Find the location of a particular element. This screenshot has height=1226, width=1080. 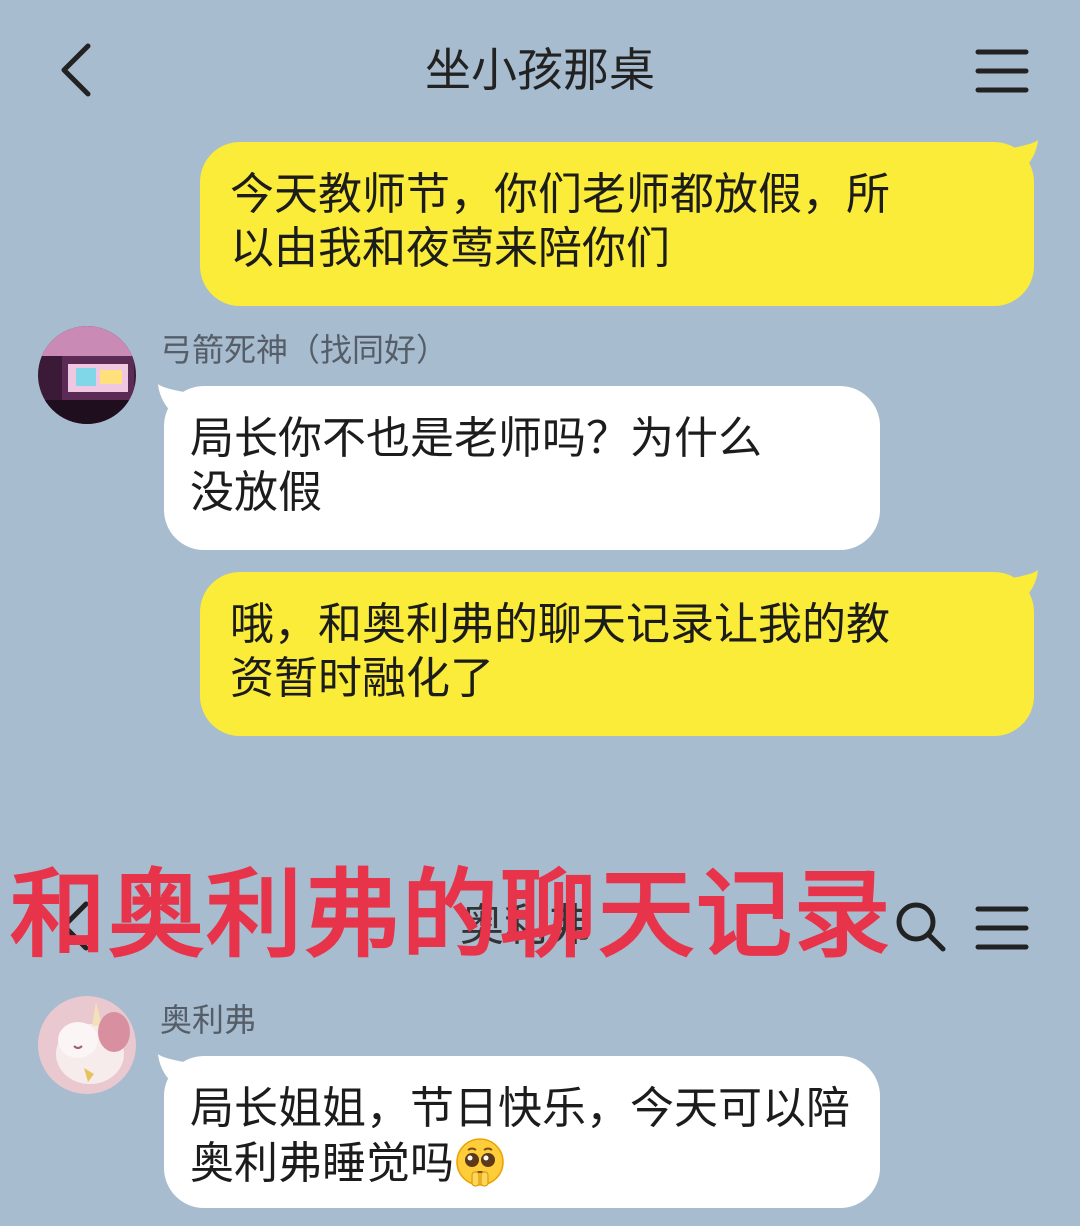

message-line: 资暂时融化了 is located at coordinates (362, 678).